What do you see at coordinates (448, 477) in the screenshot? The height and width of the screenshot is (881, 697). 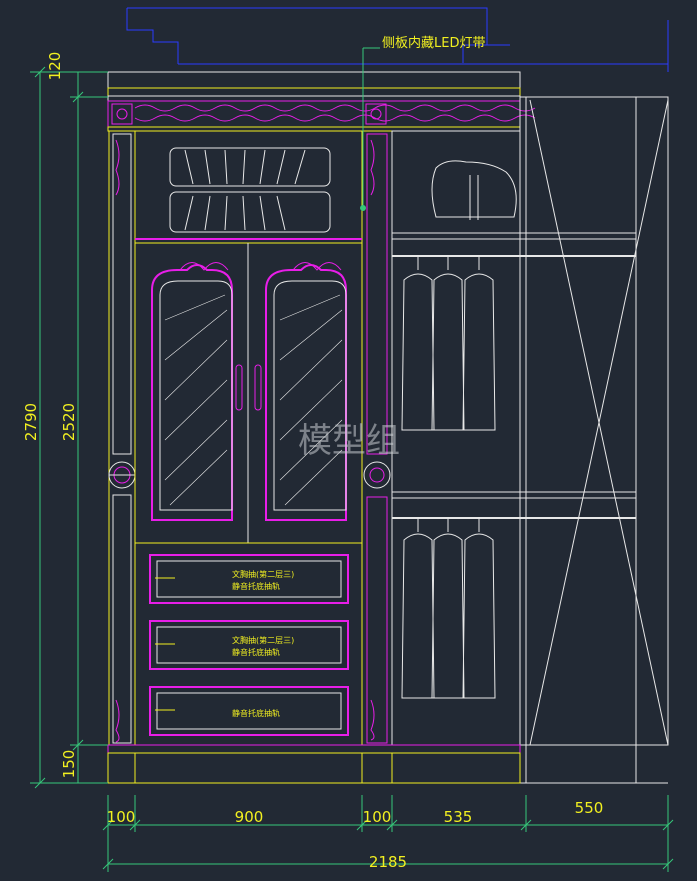 I see `hanging-clothes` at bounding box center [448, 477].